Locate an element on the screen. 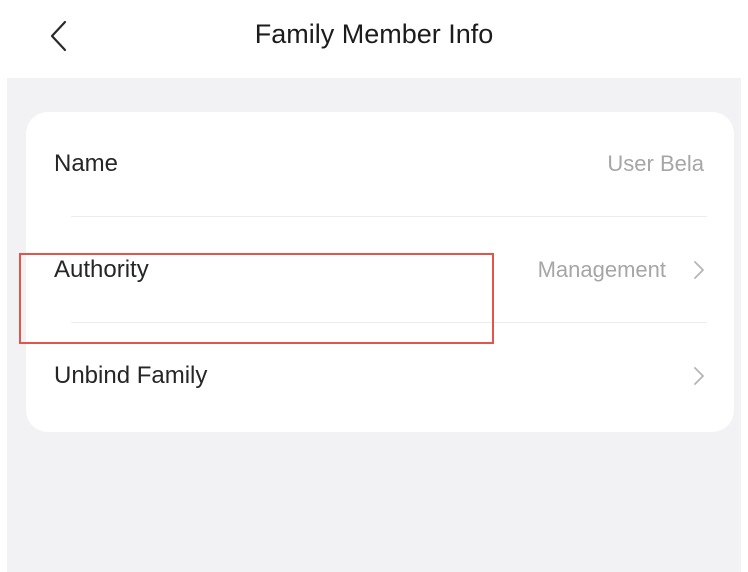 The height and width of the screenshot is (572, 748). name-label: Name is located at coordinates (86, 163).